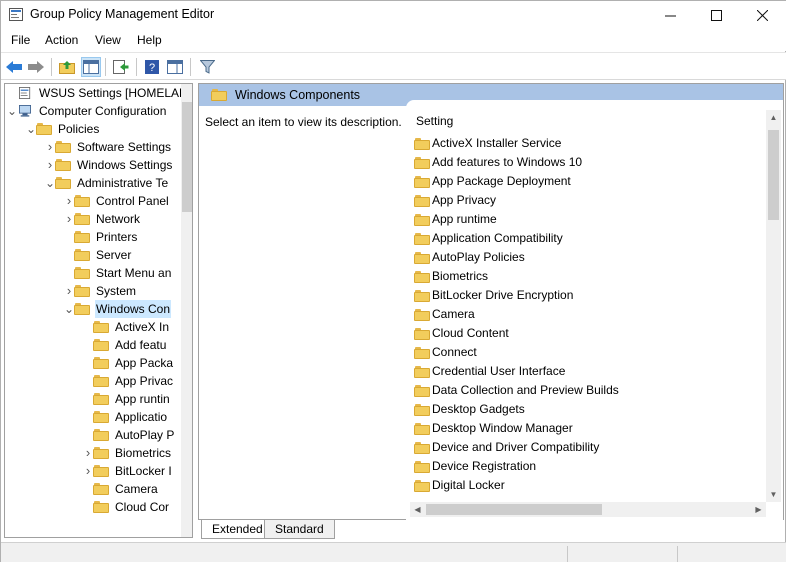  Describe the element at coordinates (93, 183) in the screenshot. I see `tree-node: ⌄ Administrative Te` at that location.